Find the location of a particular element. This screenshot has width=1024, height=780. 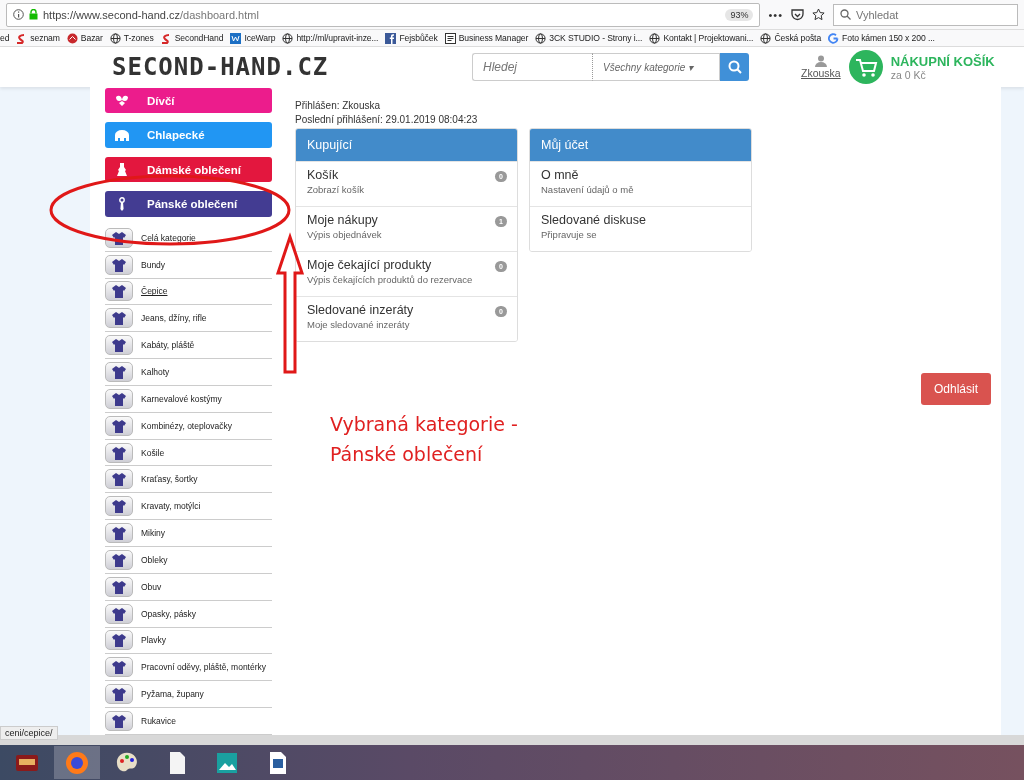

info-icon is located at coordinates (18, 14).